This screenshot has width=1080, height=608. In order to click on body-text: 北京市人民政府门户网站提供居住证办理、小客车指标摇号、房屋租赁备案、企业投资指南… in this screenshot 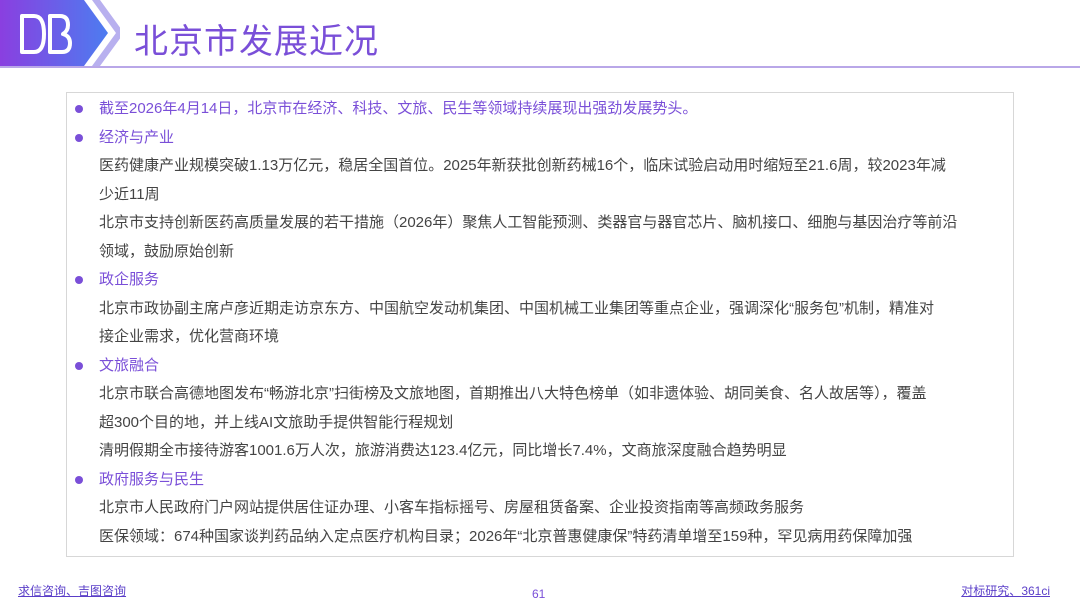, I will do `click(452, 507)`.